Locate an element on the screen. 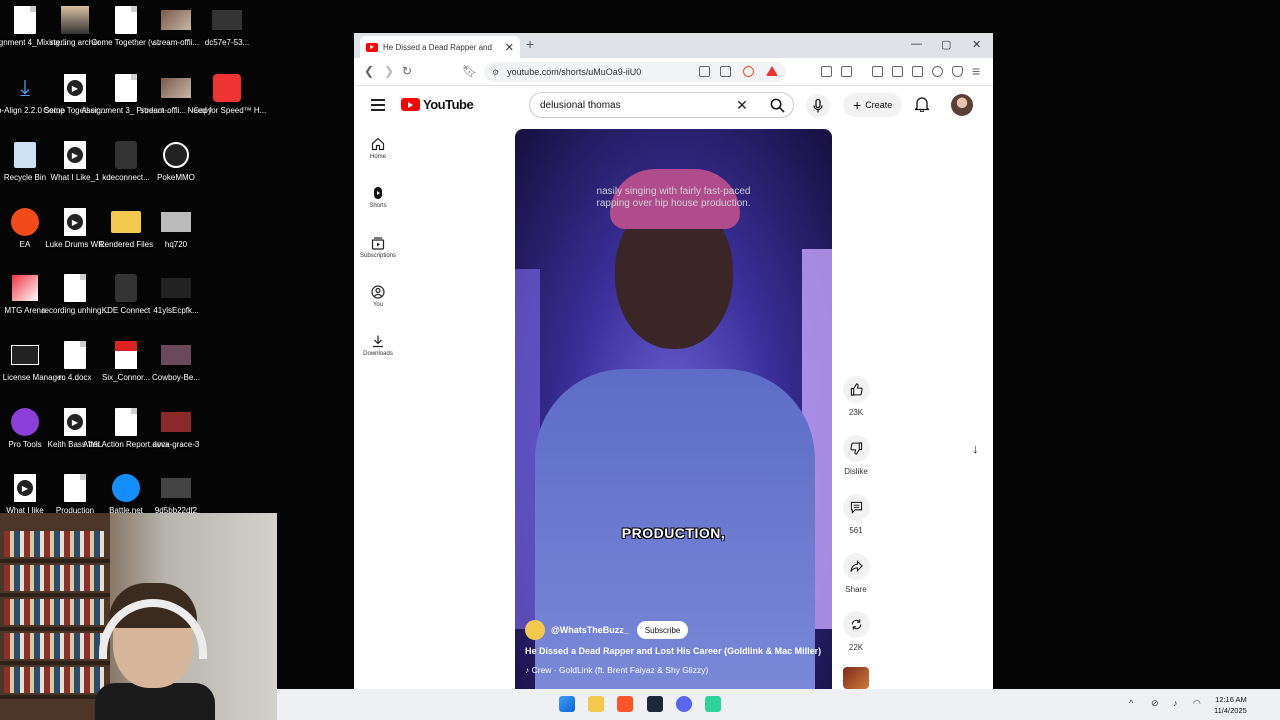 The width and height of the screenshot is (1280, 720). desktop-icon-luke-drums: ▶ Luke Drums WIL is located at coordinates (75, 228).